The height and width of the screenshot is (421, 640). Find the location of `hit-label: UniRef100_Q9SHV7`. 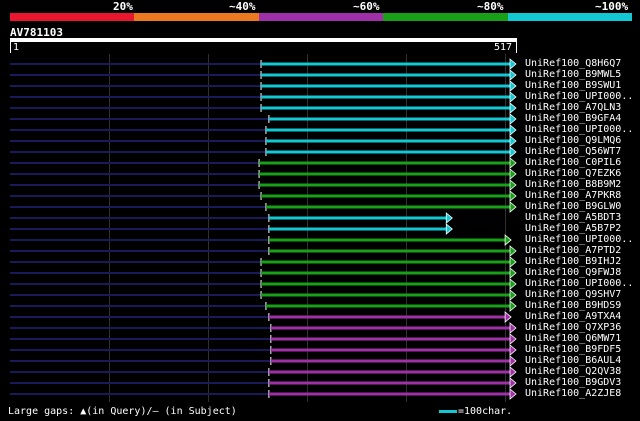

hit-label: UniRef100_Q9SHV7 is located at coordinates (573, 294).